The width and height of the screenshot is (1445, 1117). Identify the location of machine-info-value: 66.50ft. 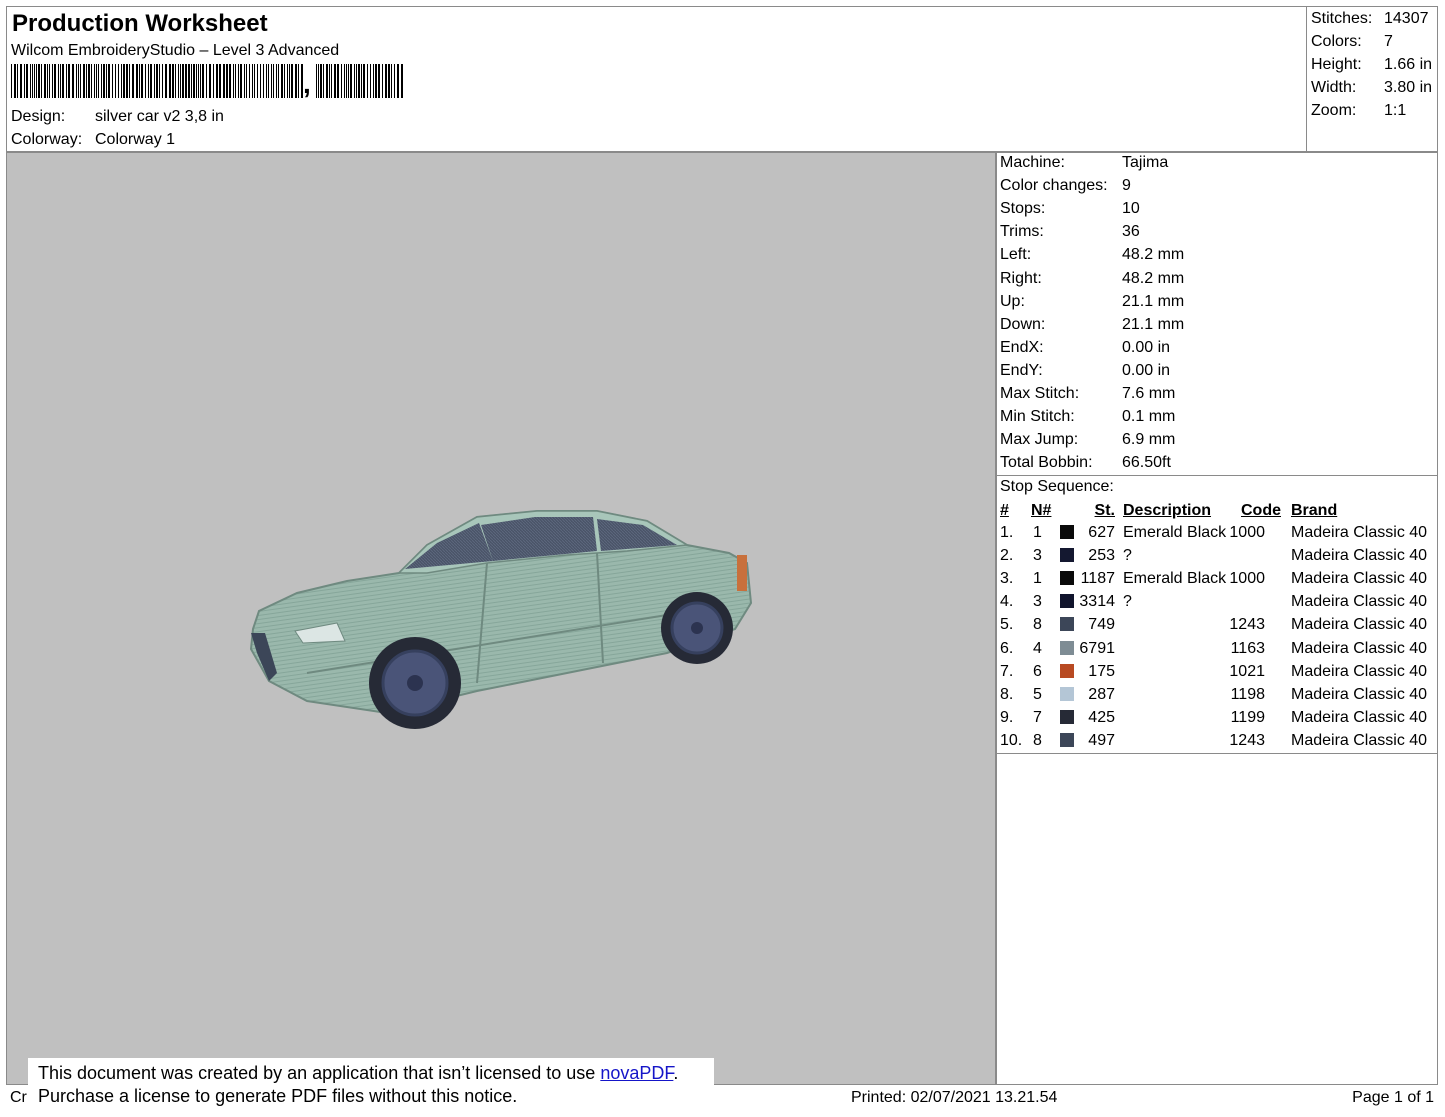
(1146, 463).